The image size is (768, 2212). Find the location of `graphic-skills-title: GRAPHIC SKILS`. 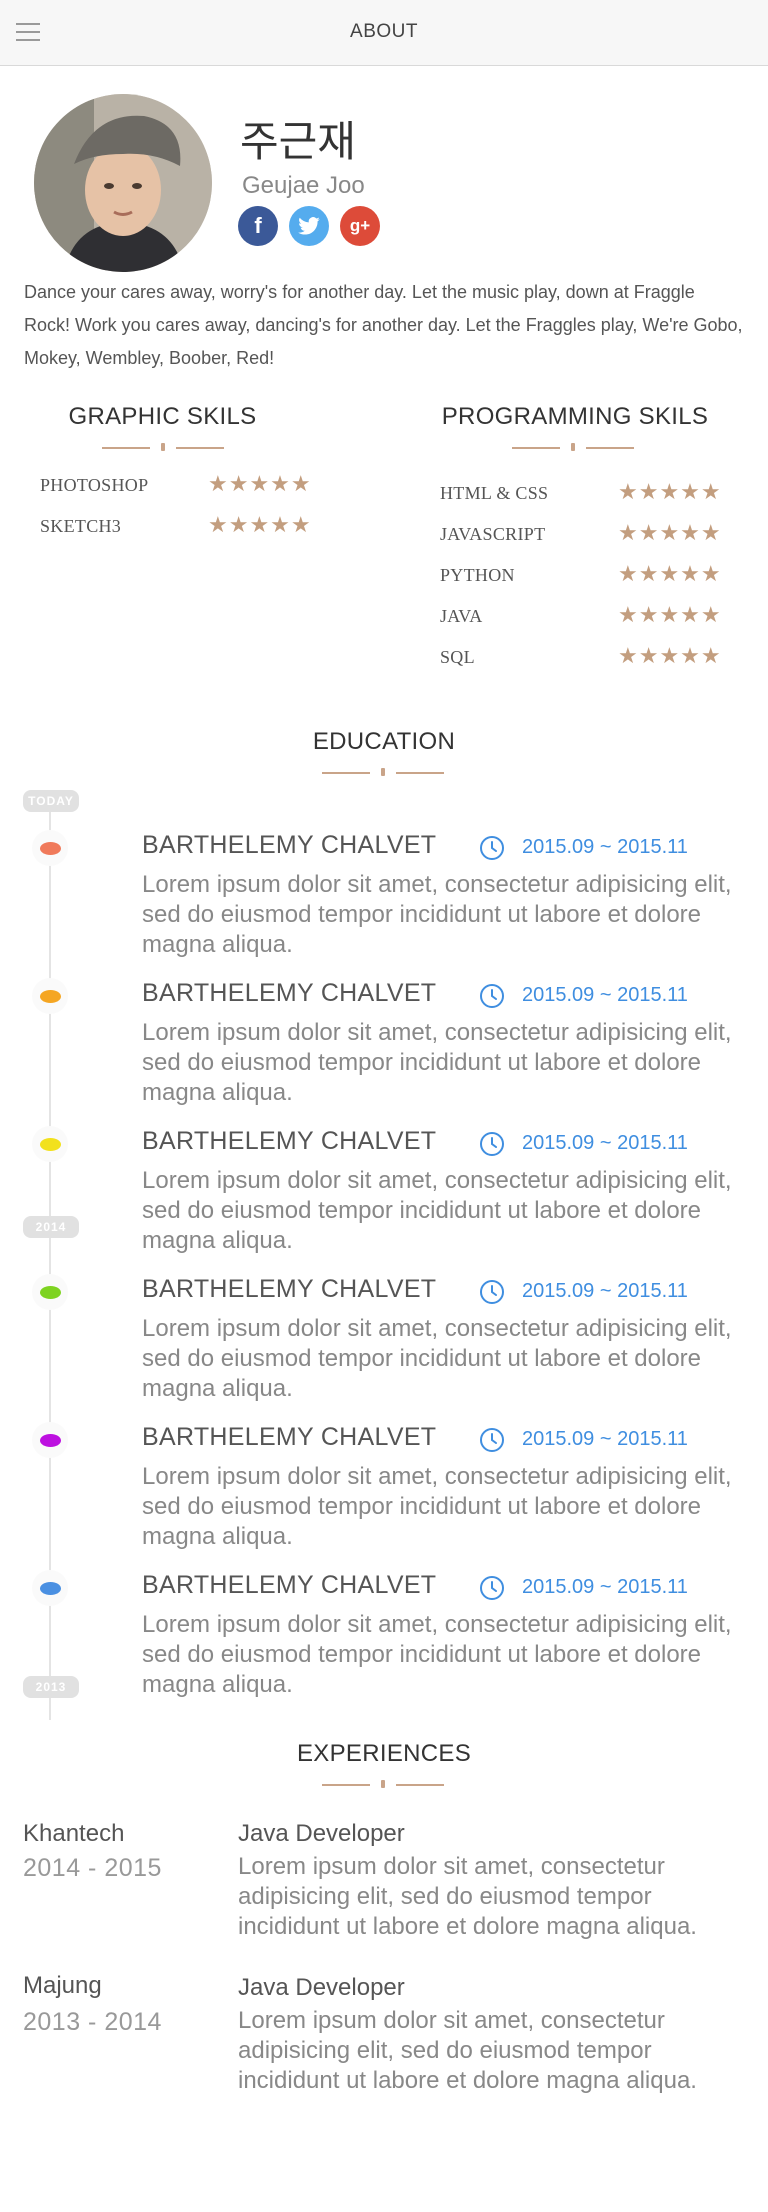

graphic-skills-title: GRAPHIC SKILS is located at coordinates (162, 416).